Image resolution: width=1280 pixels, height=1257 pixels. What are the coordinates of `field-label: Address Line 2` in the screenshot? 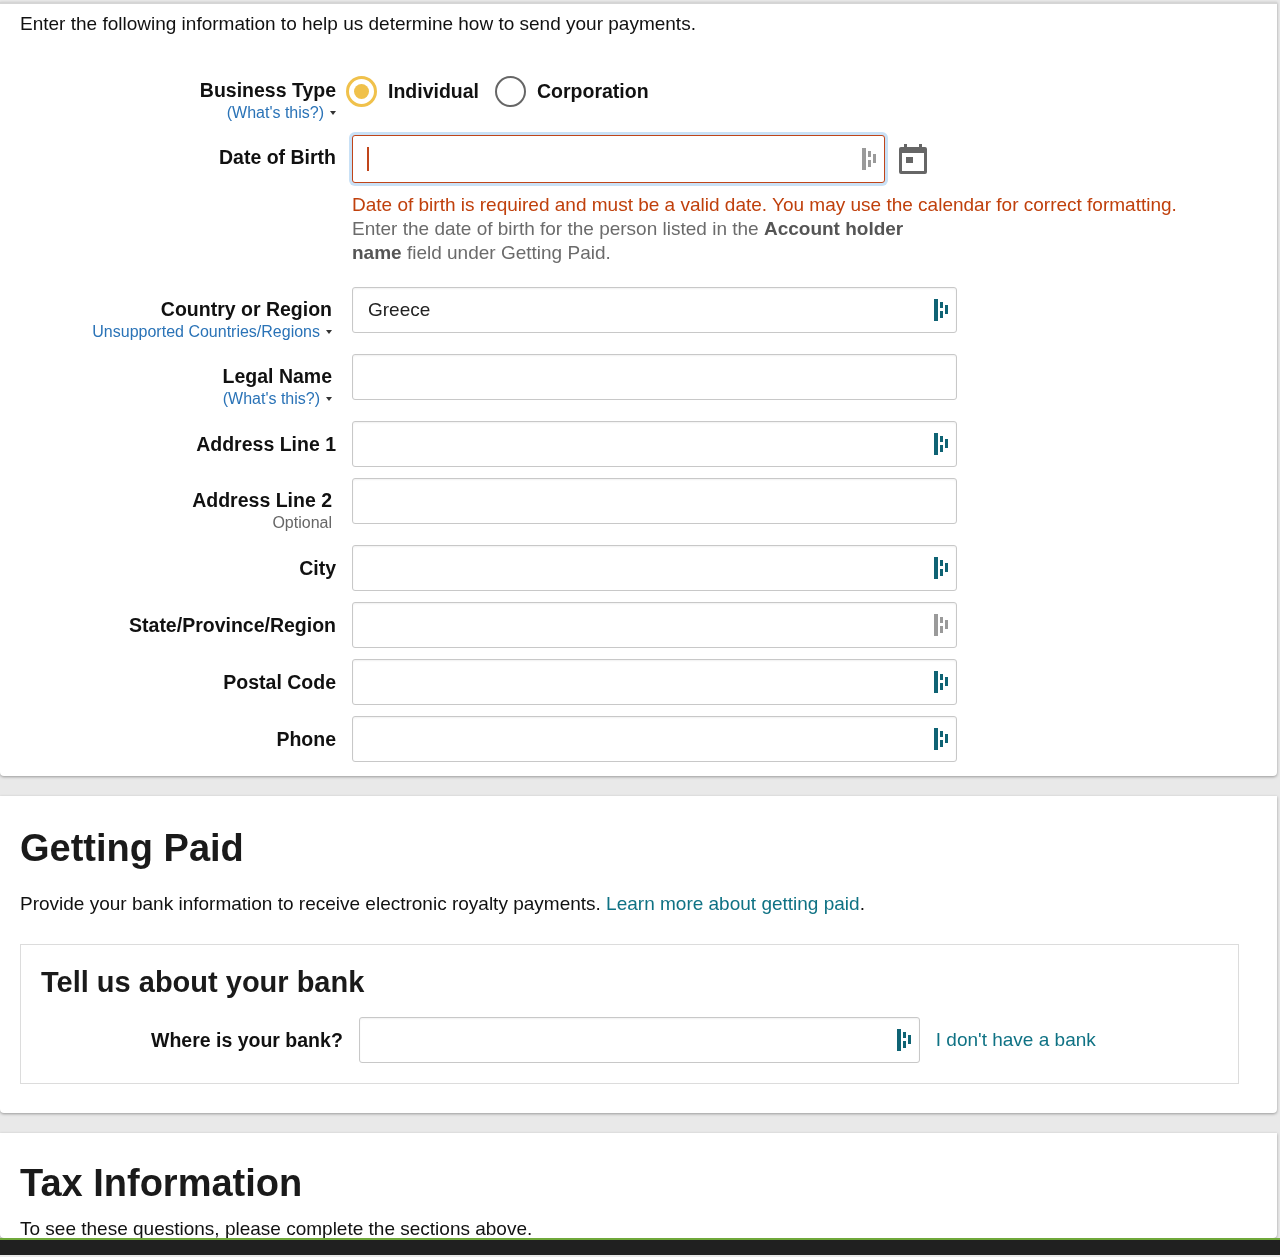 It's located at (262, 500).